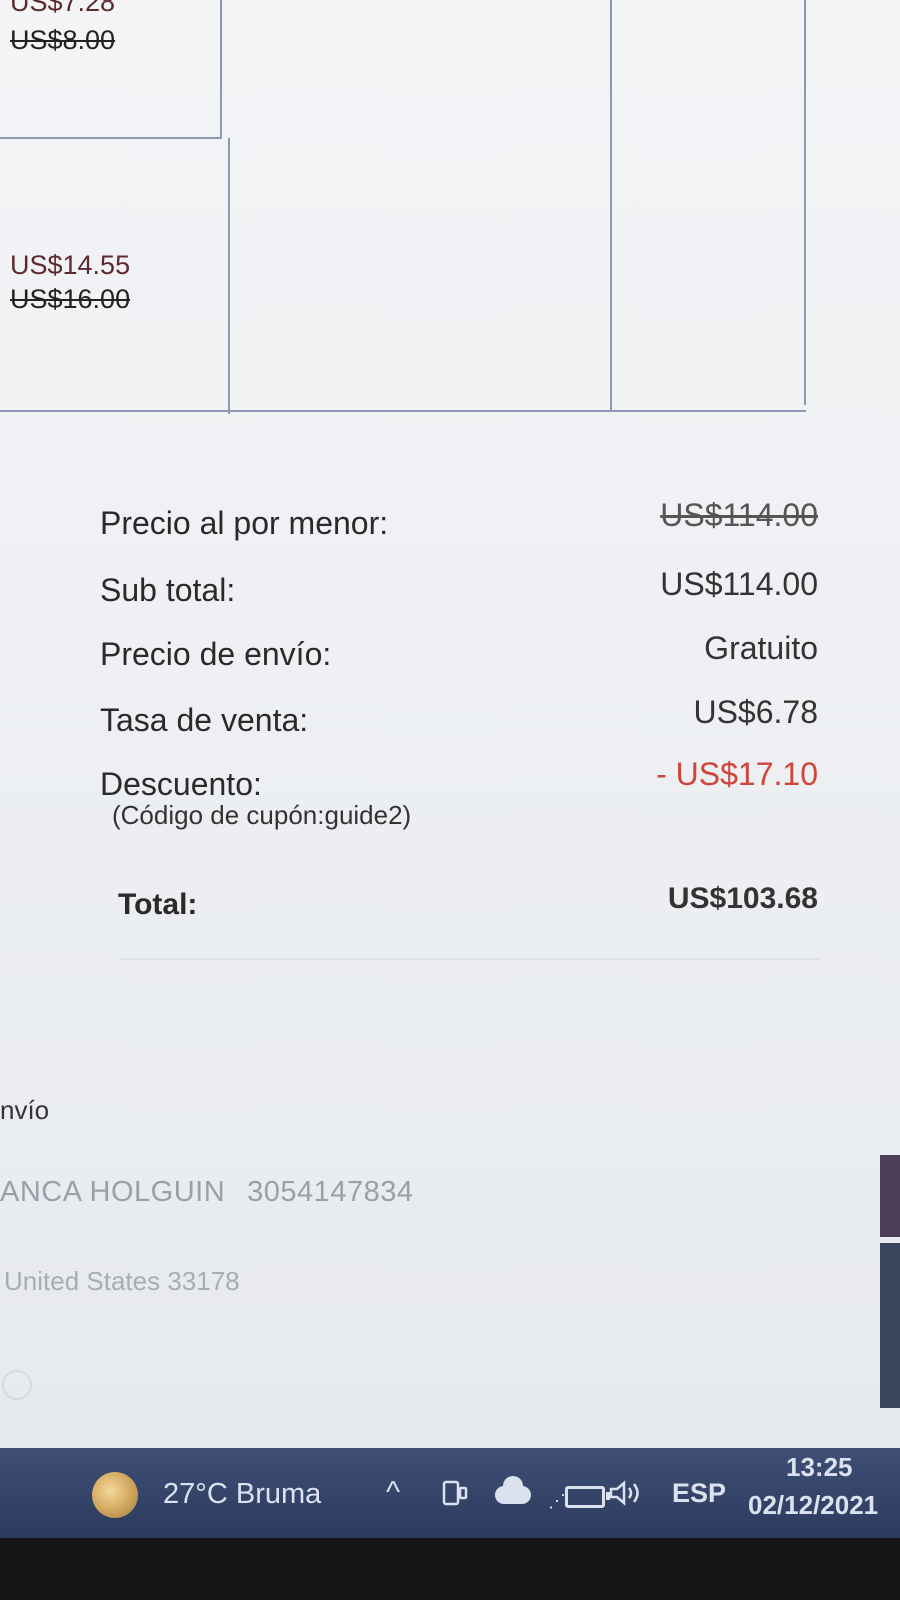 This screenshot has height=1600, width=900. Describe the element at coordinates (761, 648) in the screenshot. I see `shipping-price-value: Gratuito` at that location.